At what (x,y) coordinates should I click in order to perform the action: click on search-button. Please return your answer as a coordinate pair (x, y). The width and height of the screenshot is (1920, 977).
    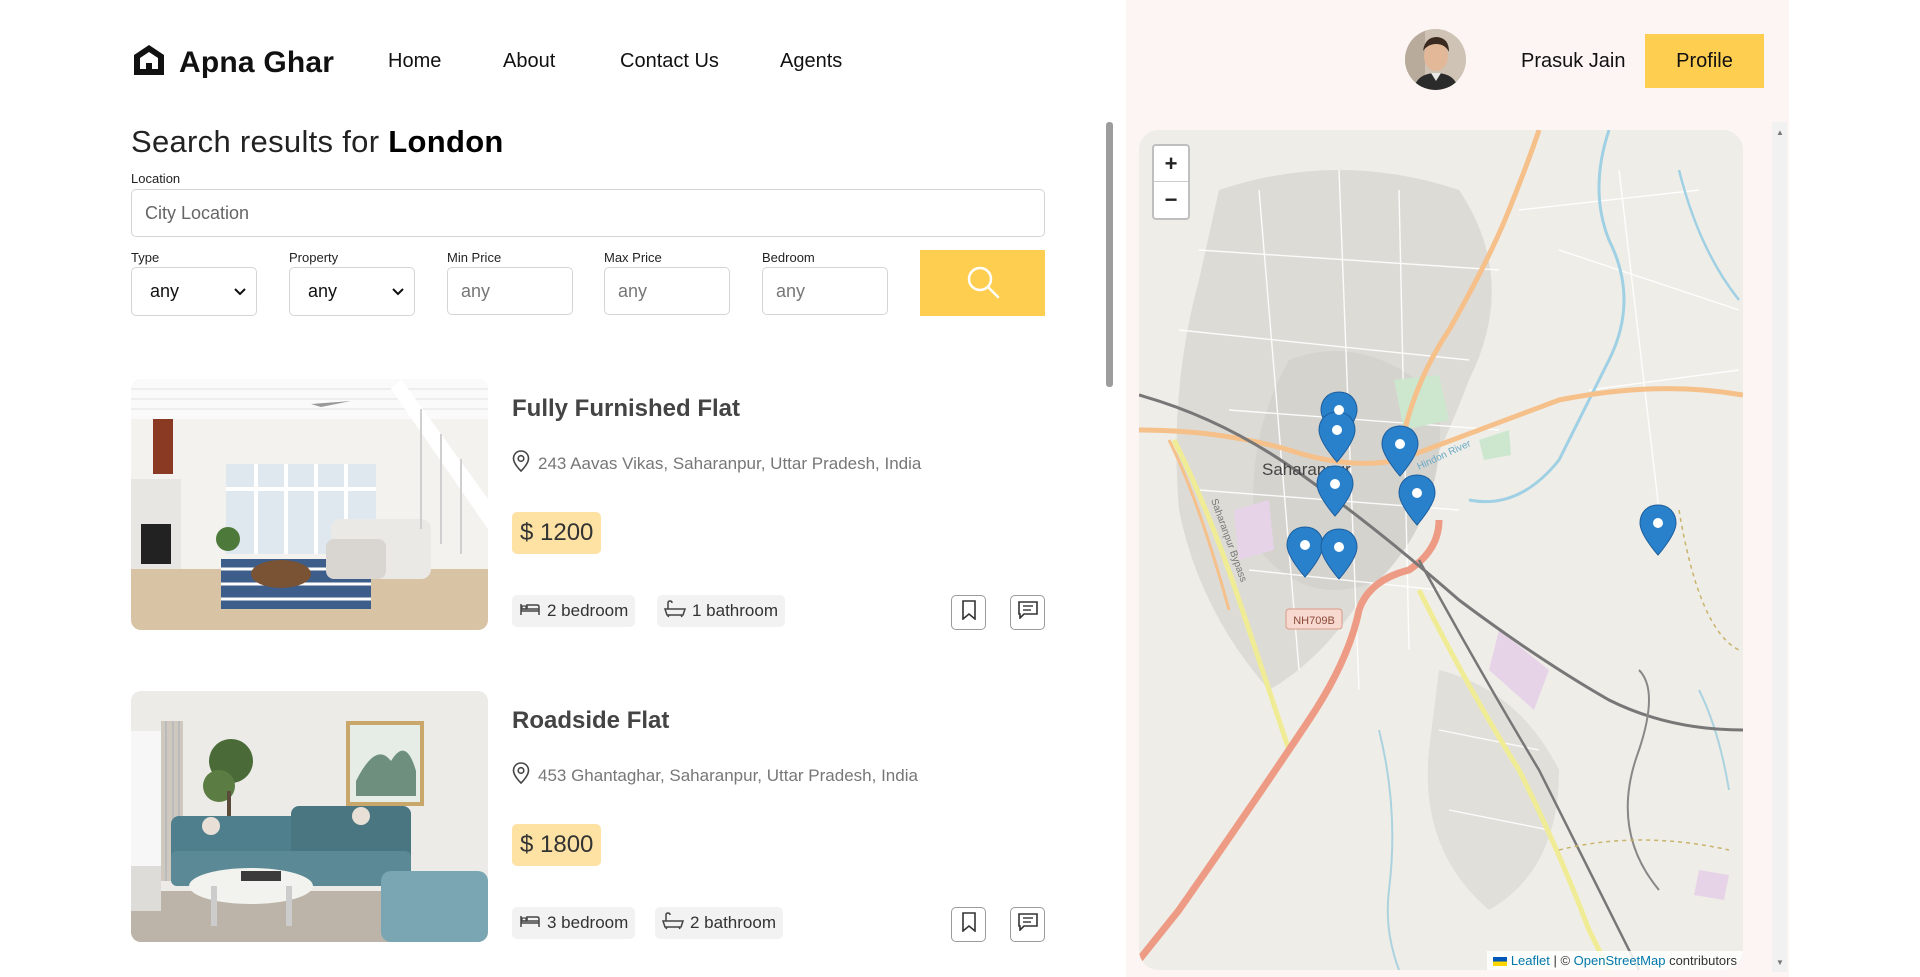
    Looking at the image, I should click on (982, 283).